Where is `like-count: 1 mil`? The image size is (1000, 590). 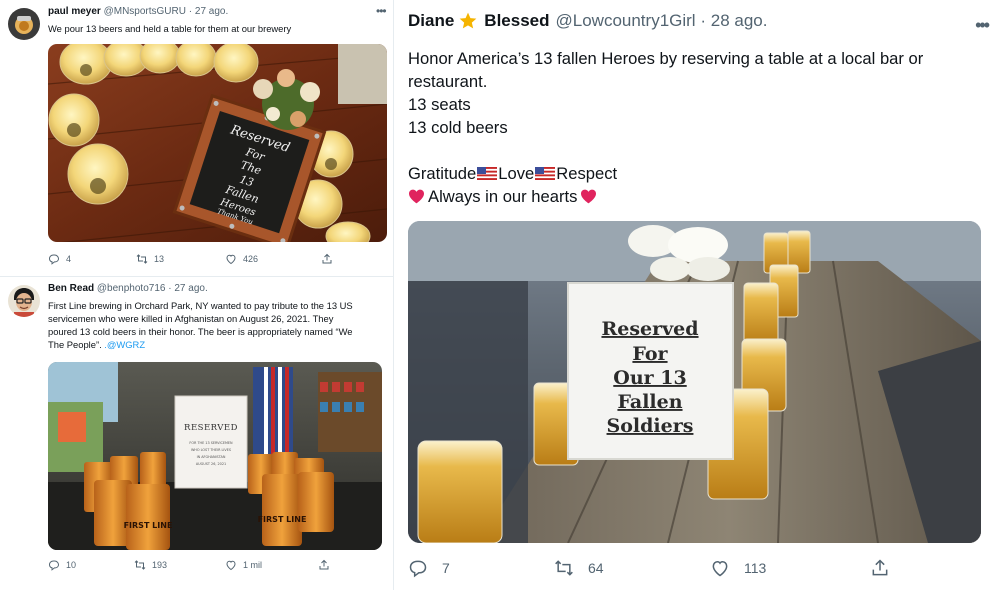
like-count: 1 mil is located at coordinates (253, 565).